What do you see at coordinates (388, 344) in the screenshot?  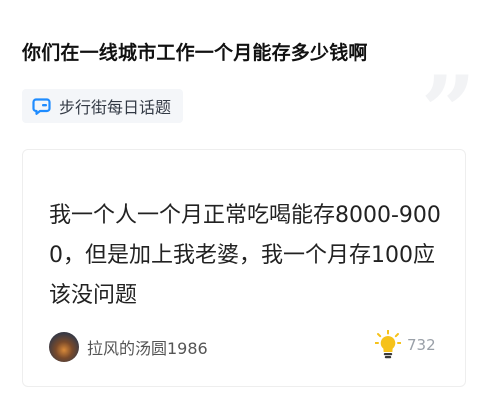 I see `lightbulb-icon` at bounding box center [388, 344].